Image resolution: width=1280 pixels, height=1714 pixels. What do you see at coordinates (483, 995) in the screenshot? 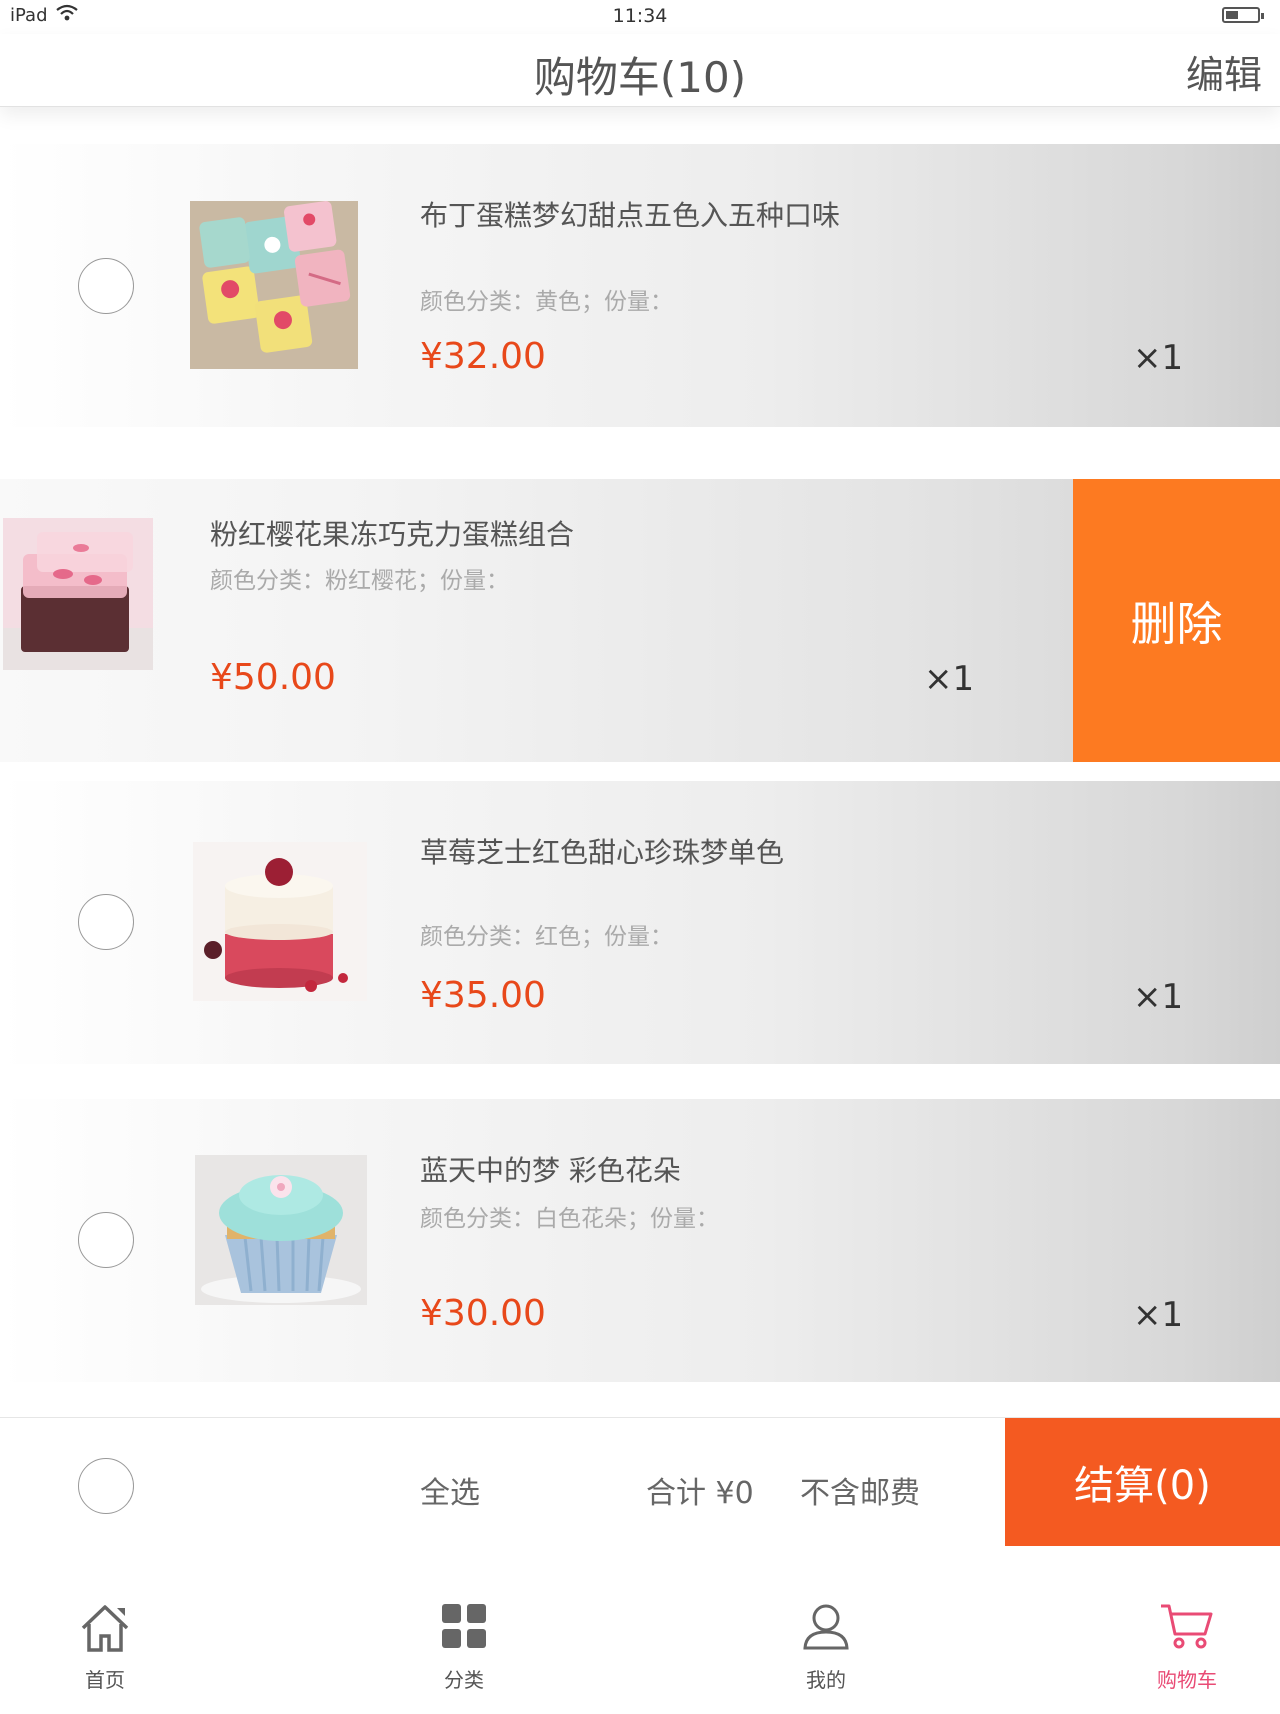
I see `product-price: ¥35.00` at bounding box center [483, 995].